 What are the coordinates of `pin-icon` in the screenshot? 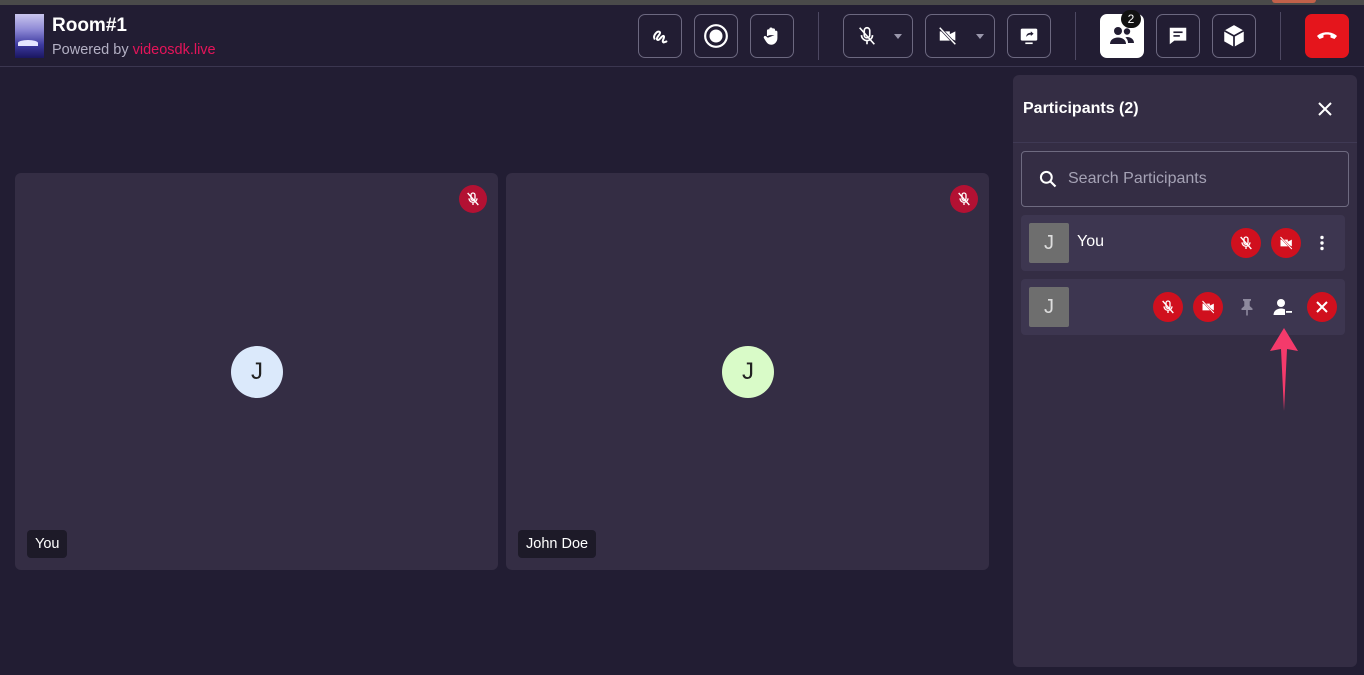 It's located at (1247, 307).